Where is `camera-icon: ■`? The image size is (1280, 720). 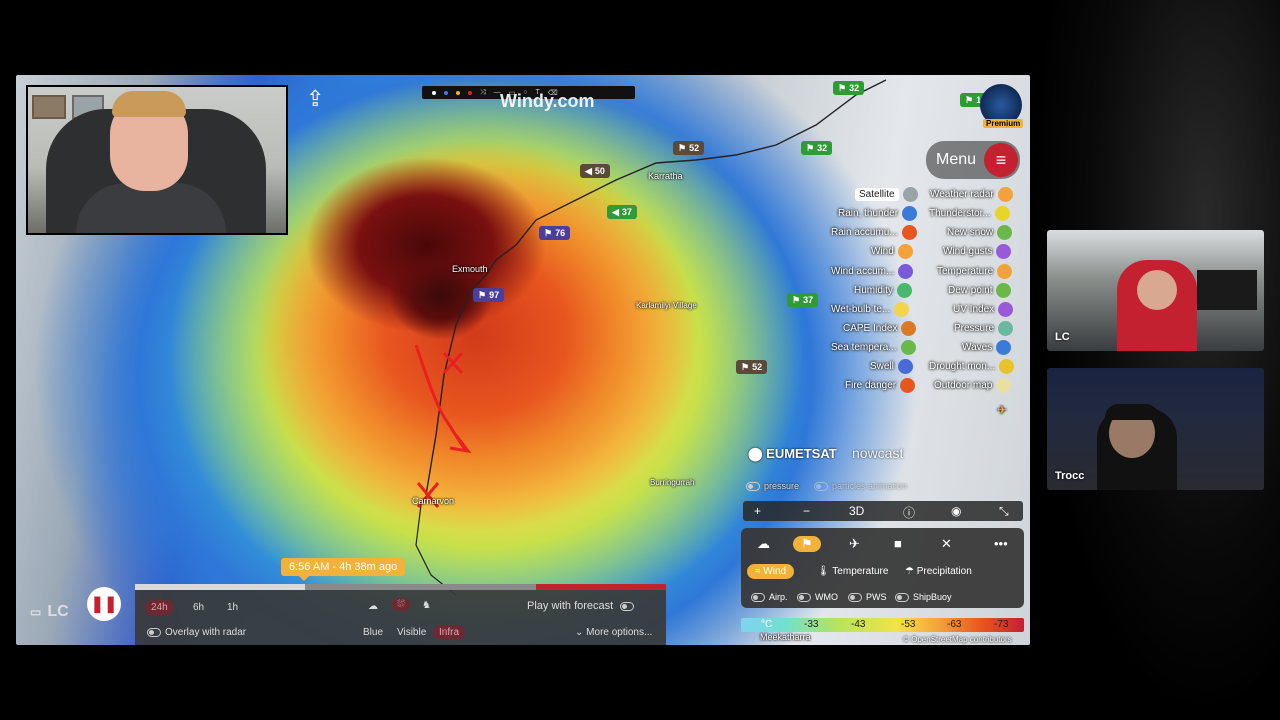
camera-icon: ■ is located at coordinates (898, 543).